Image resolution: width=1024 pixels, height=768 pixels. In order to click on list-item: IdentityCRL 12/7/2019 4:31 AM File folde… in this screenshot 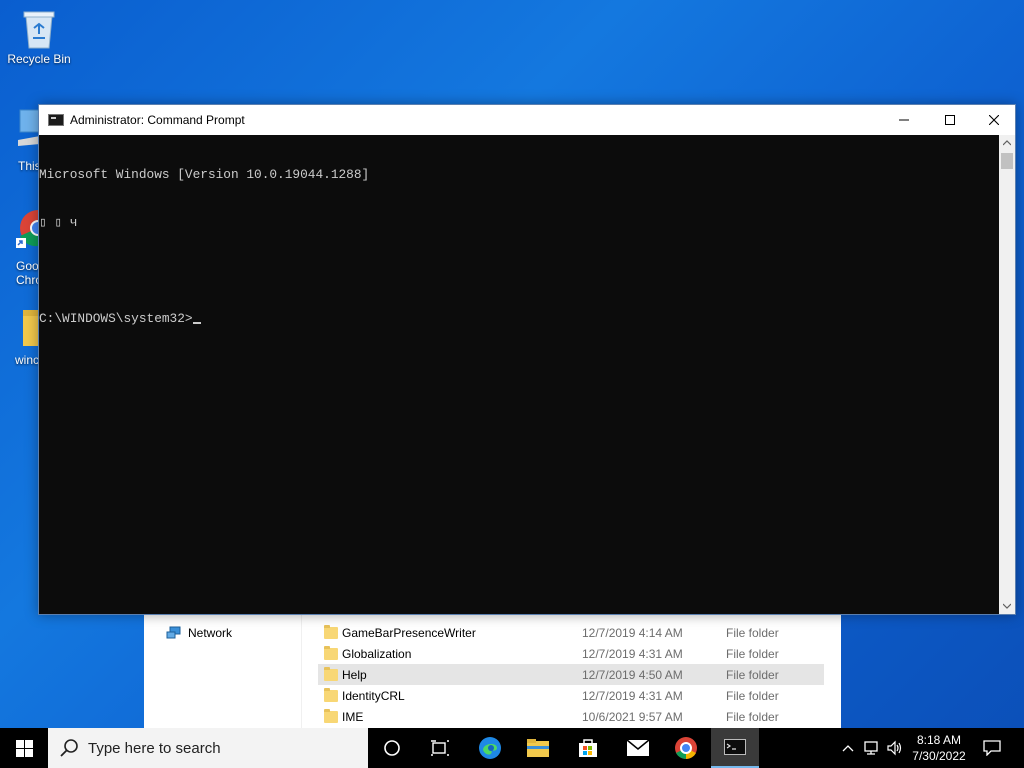, I will do `click(571, 695)`.